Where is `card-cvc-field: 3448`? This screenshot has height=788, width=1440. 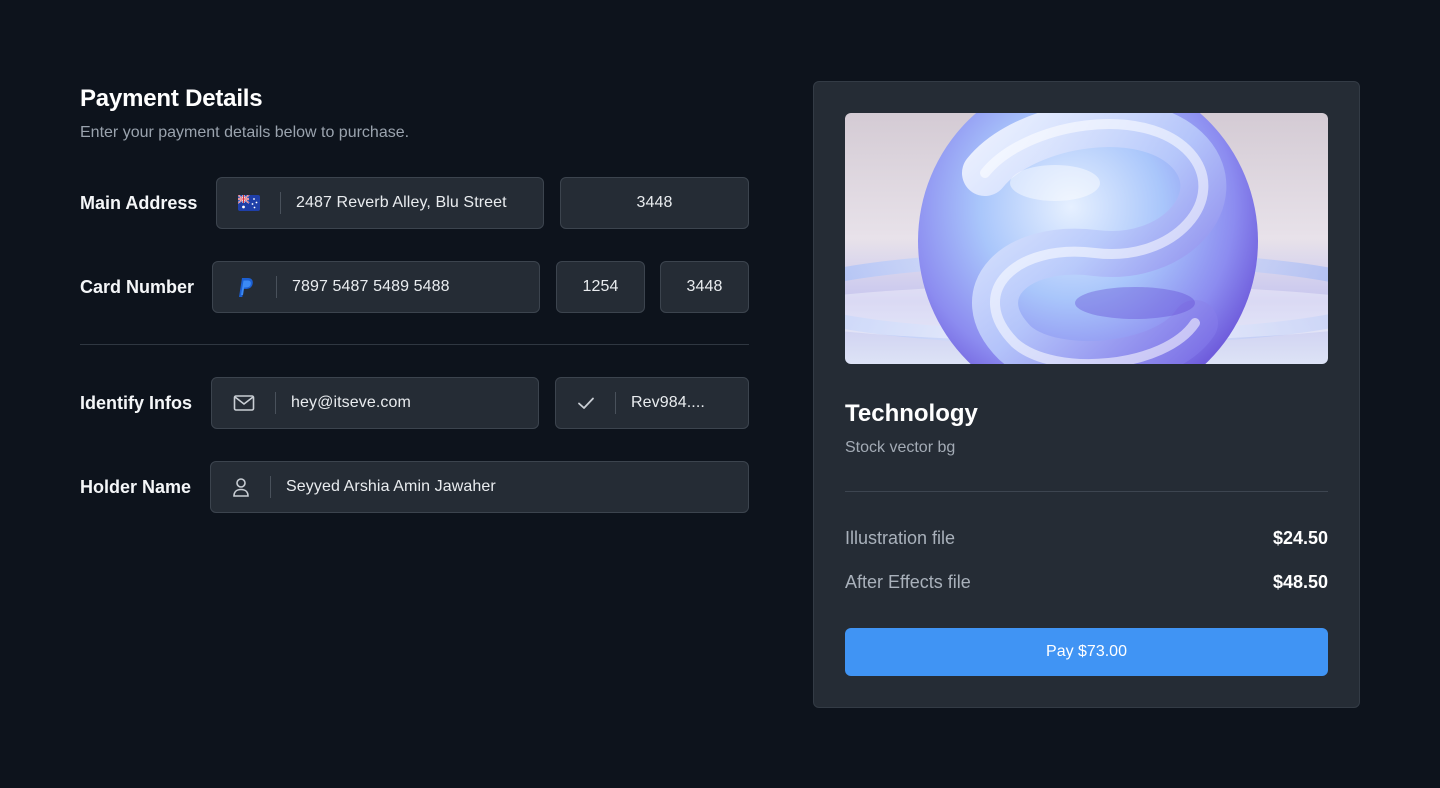 card-cvc-field: 3448 is located at coordinates (704, 287).